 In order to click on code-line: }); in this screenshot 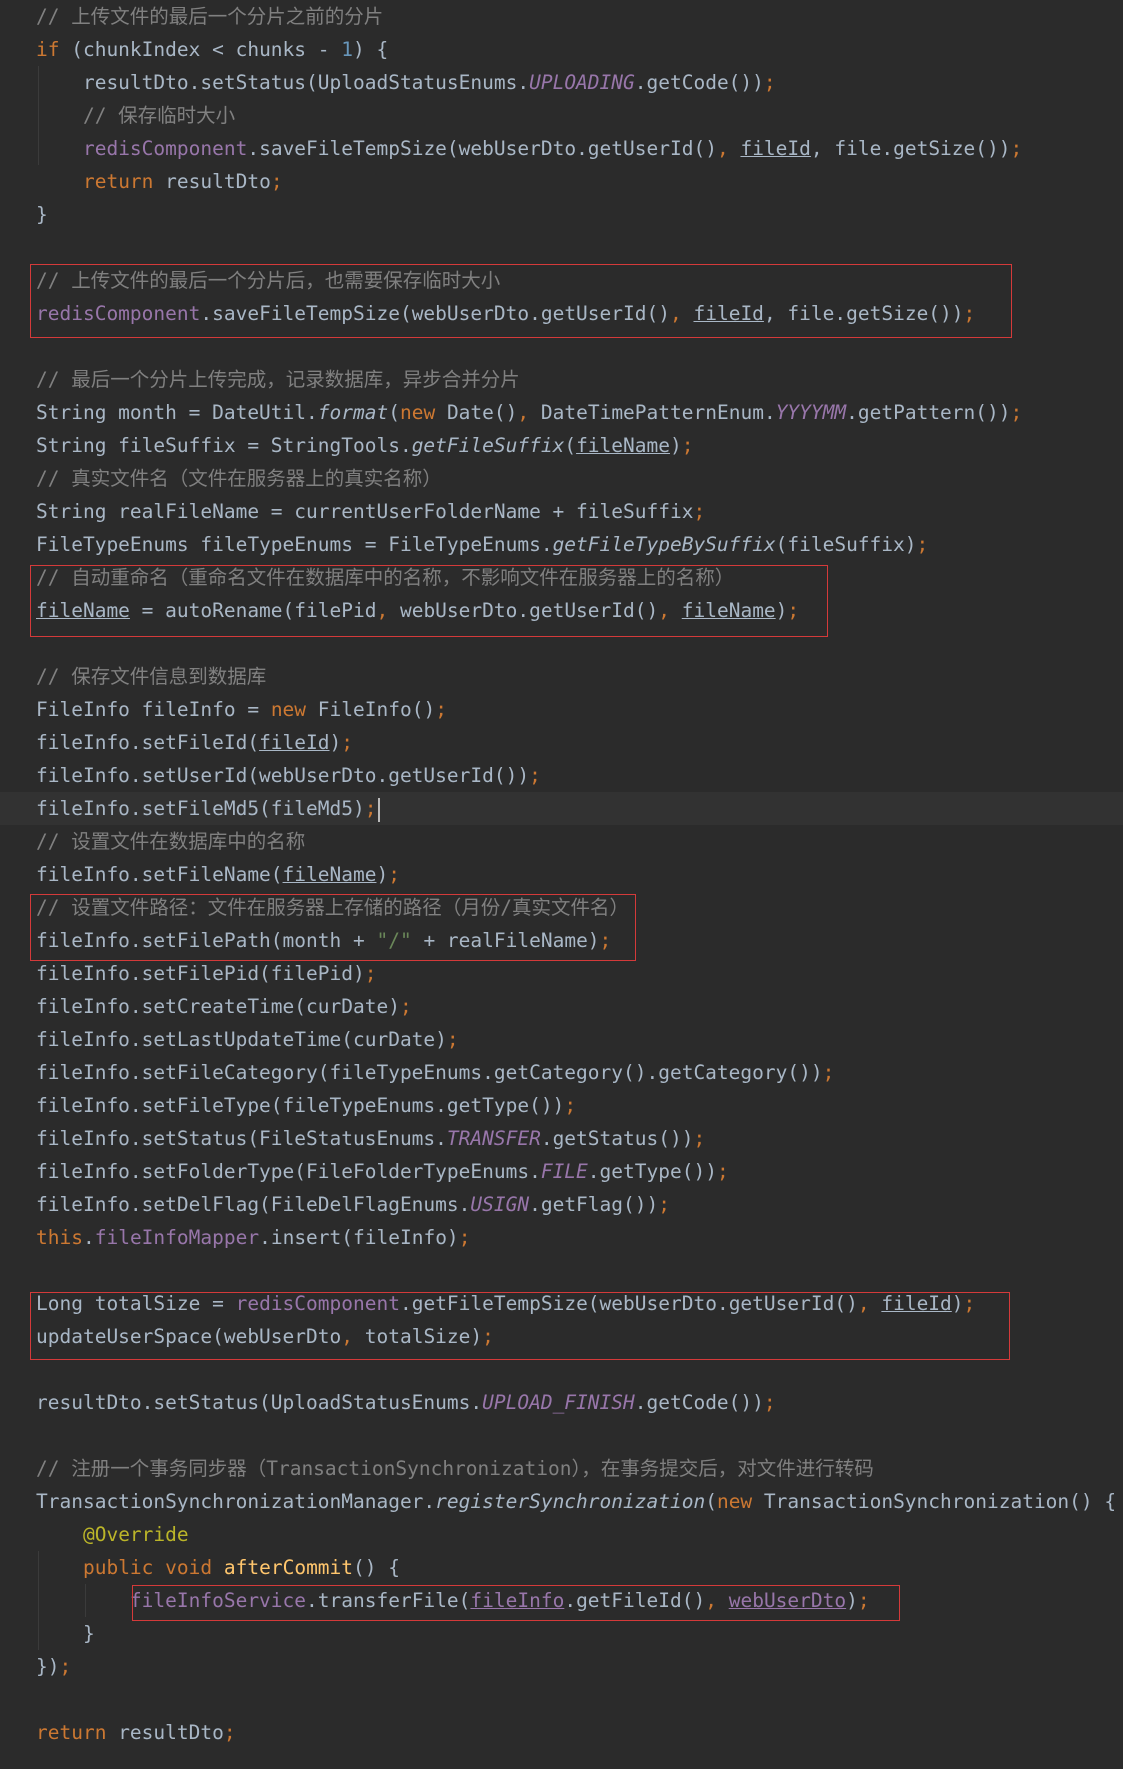, I will do `click(561, 1666)`.